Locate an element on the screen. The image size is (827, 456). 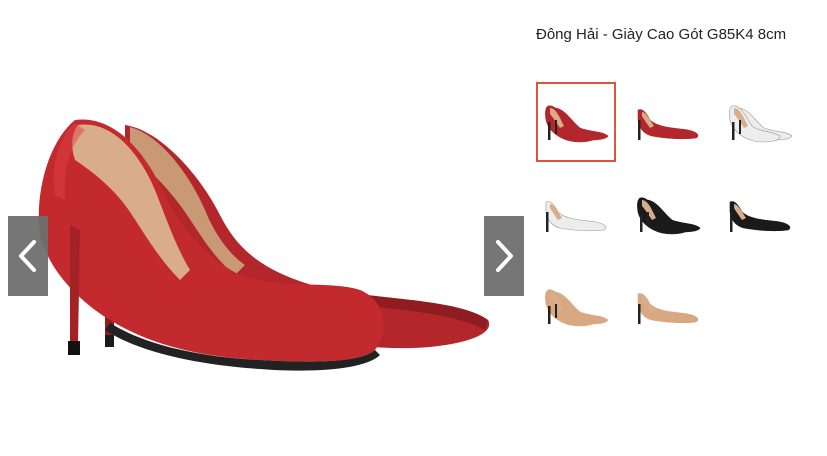
chevron-left-icon is located at coordinates (27, 256).